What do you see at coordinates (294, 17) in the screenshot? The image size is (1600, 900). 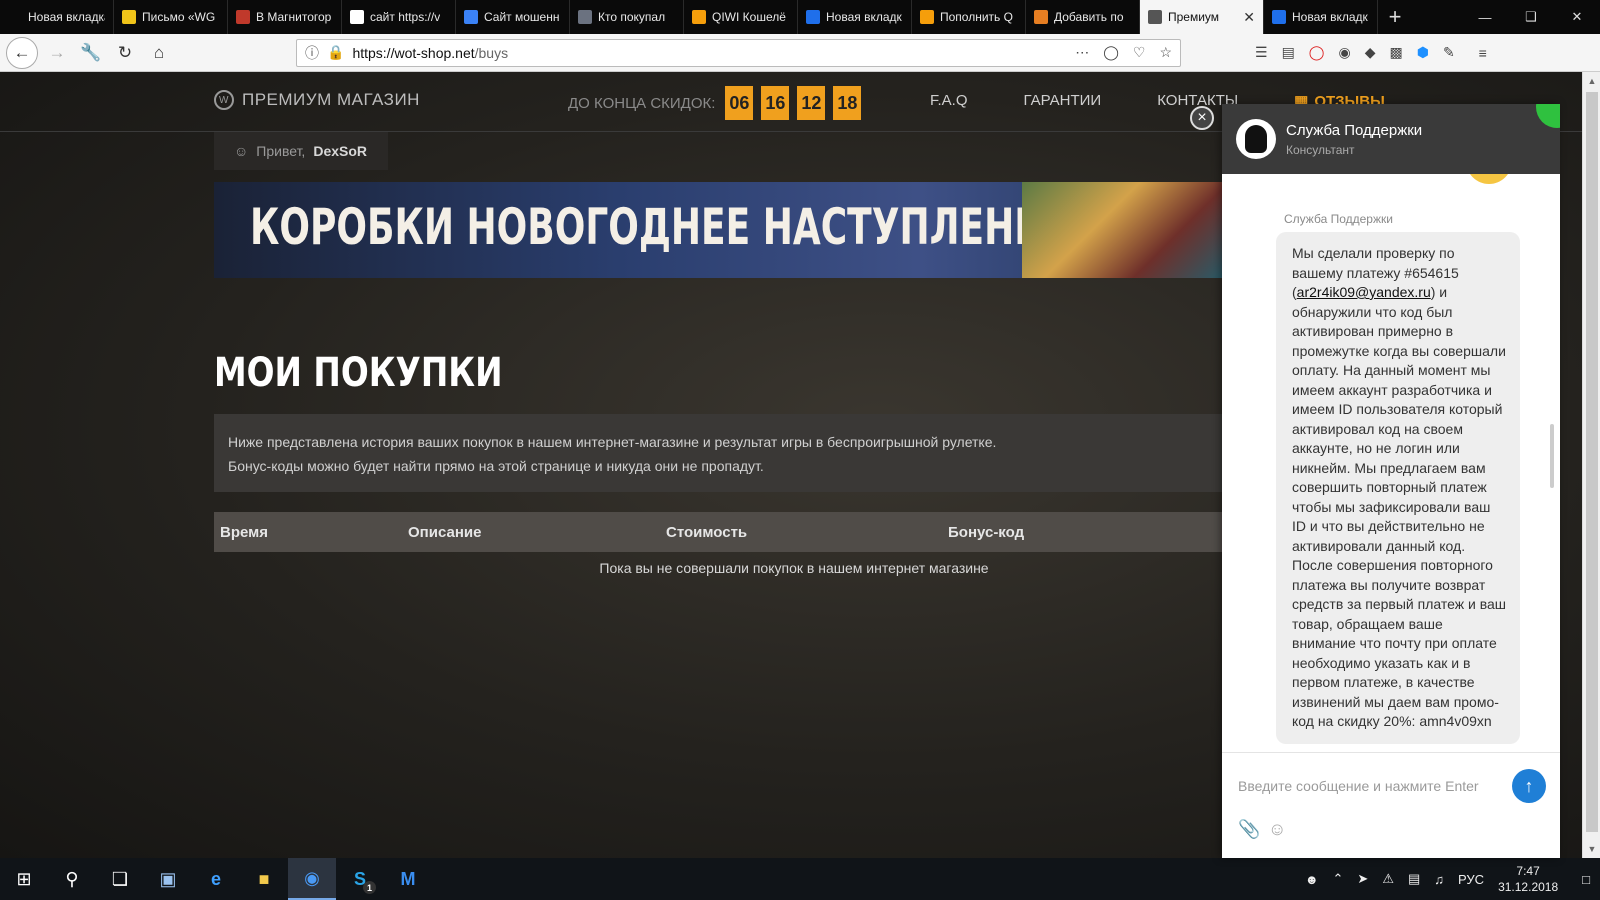 I see `tab-label: В Магнитогор` at bounding box center [294, 17].